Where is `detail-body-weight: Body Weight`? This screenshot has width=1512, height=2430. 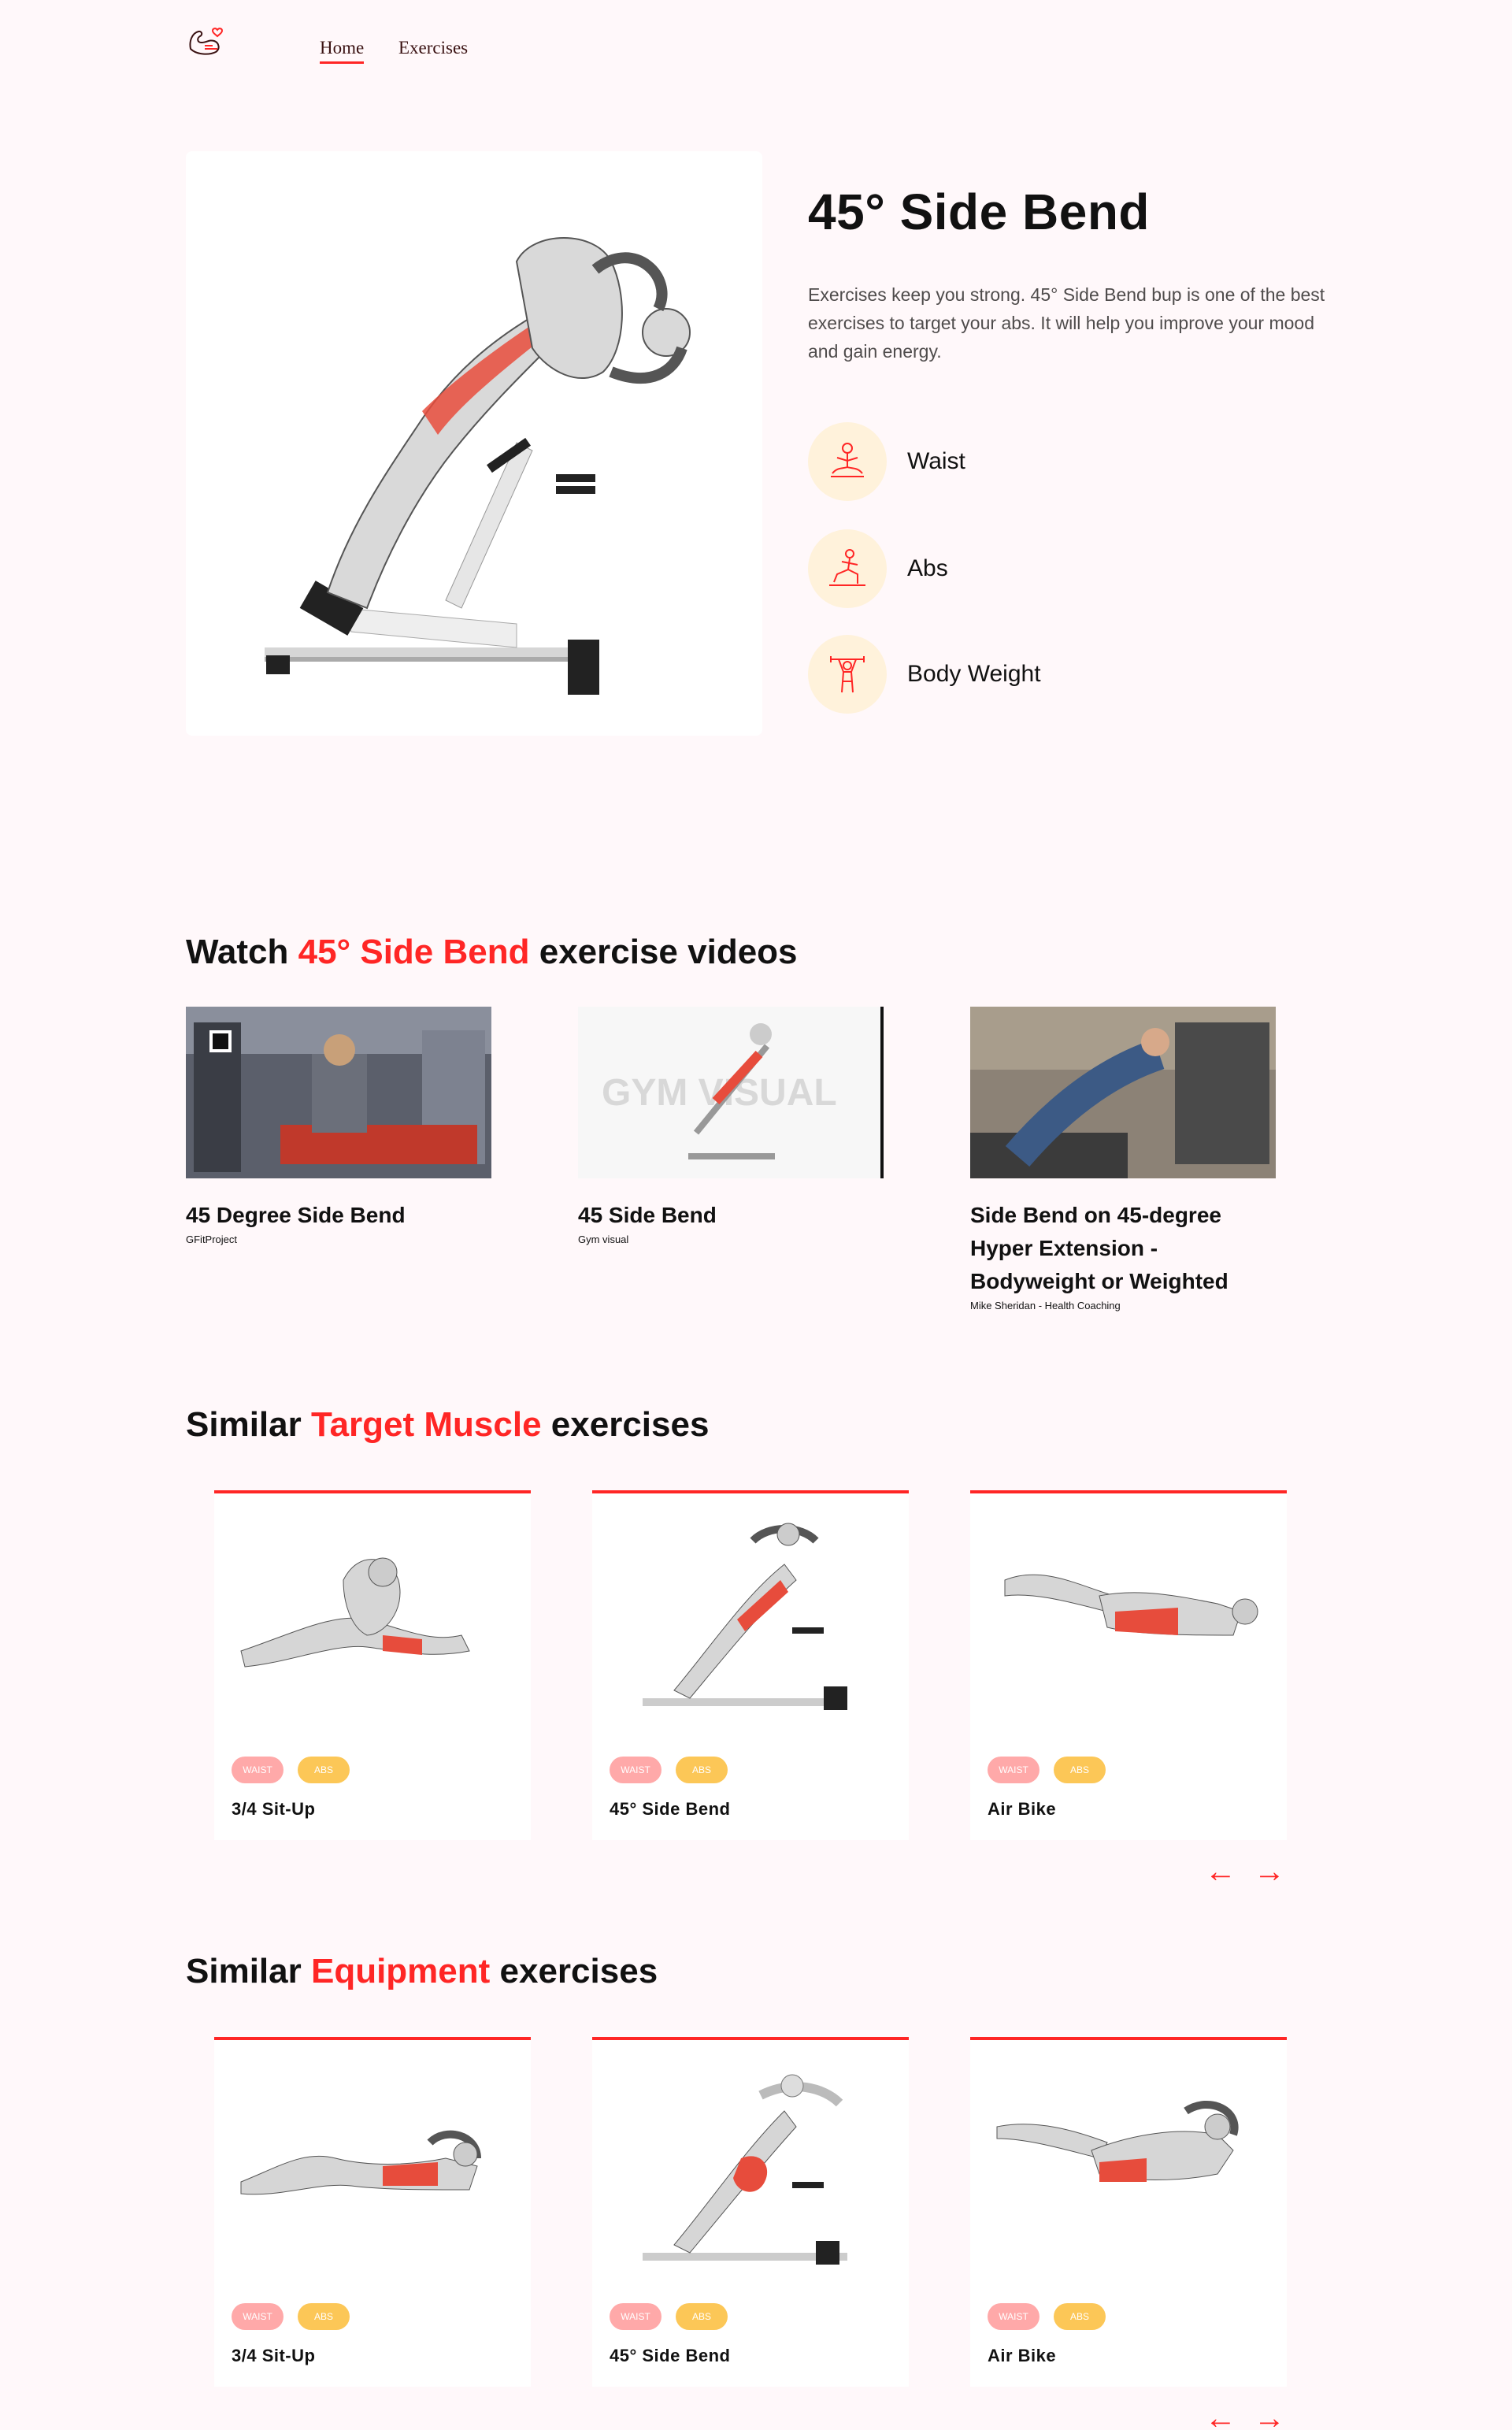 detail-body-weight: Body Weight is located at coordinates (924, 674).